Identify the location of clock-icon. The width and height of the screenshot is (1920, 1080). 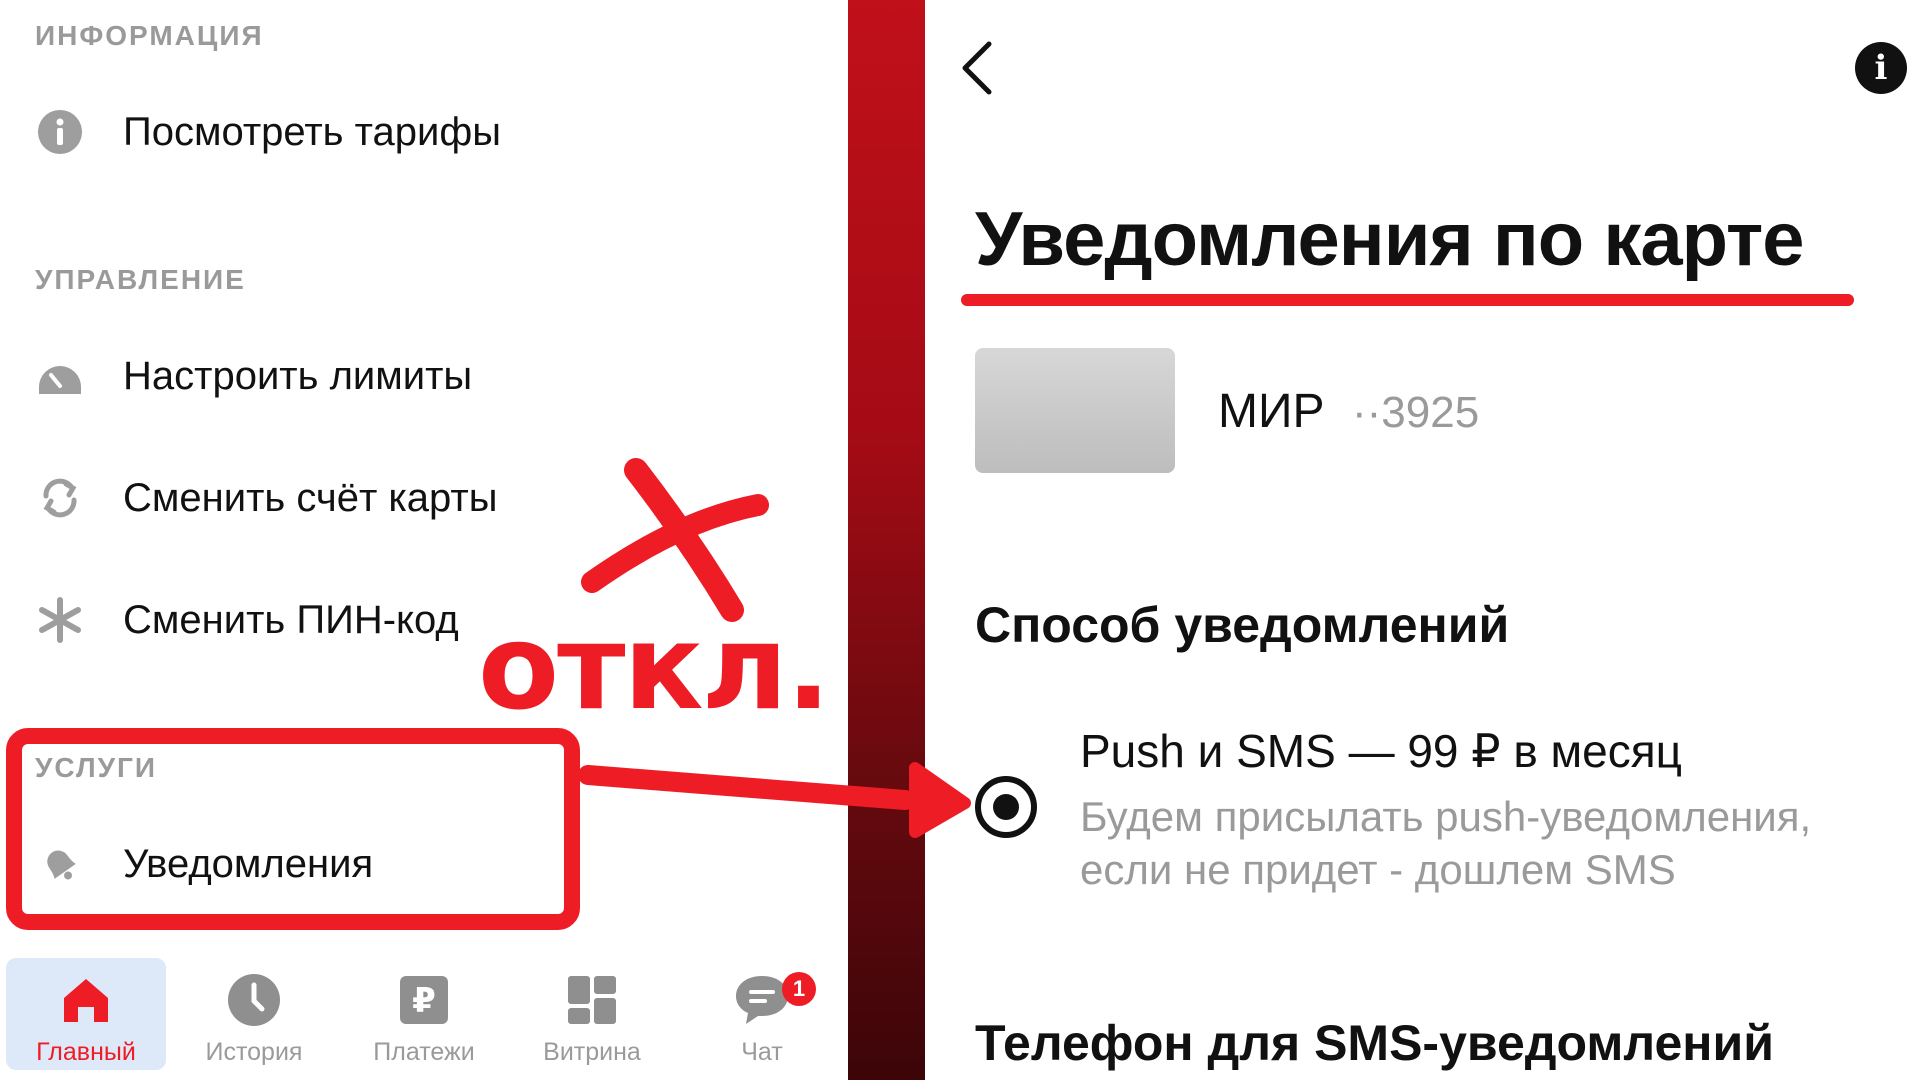
(254, 1000).